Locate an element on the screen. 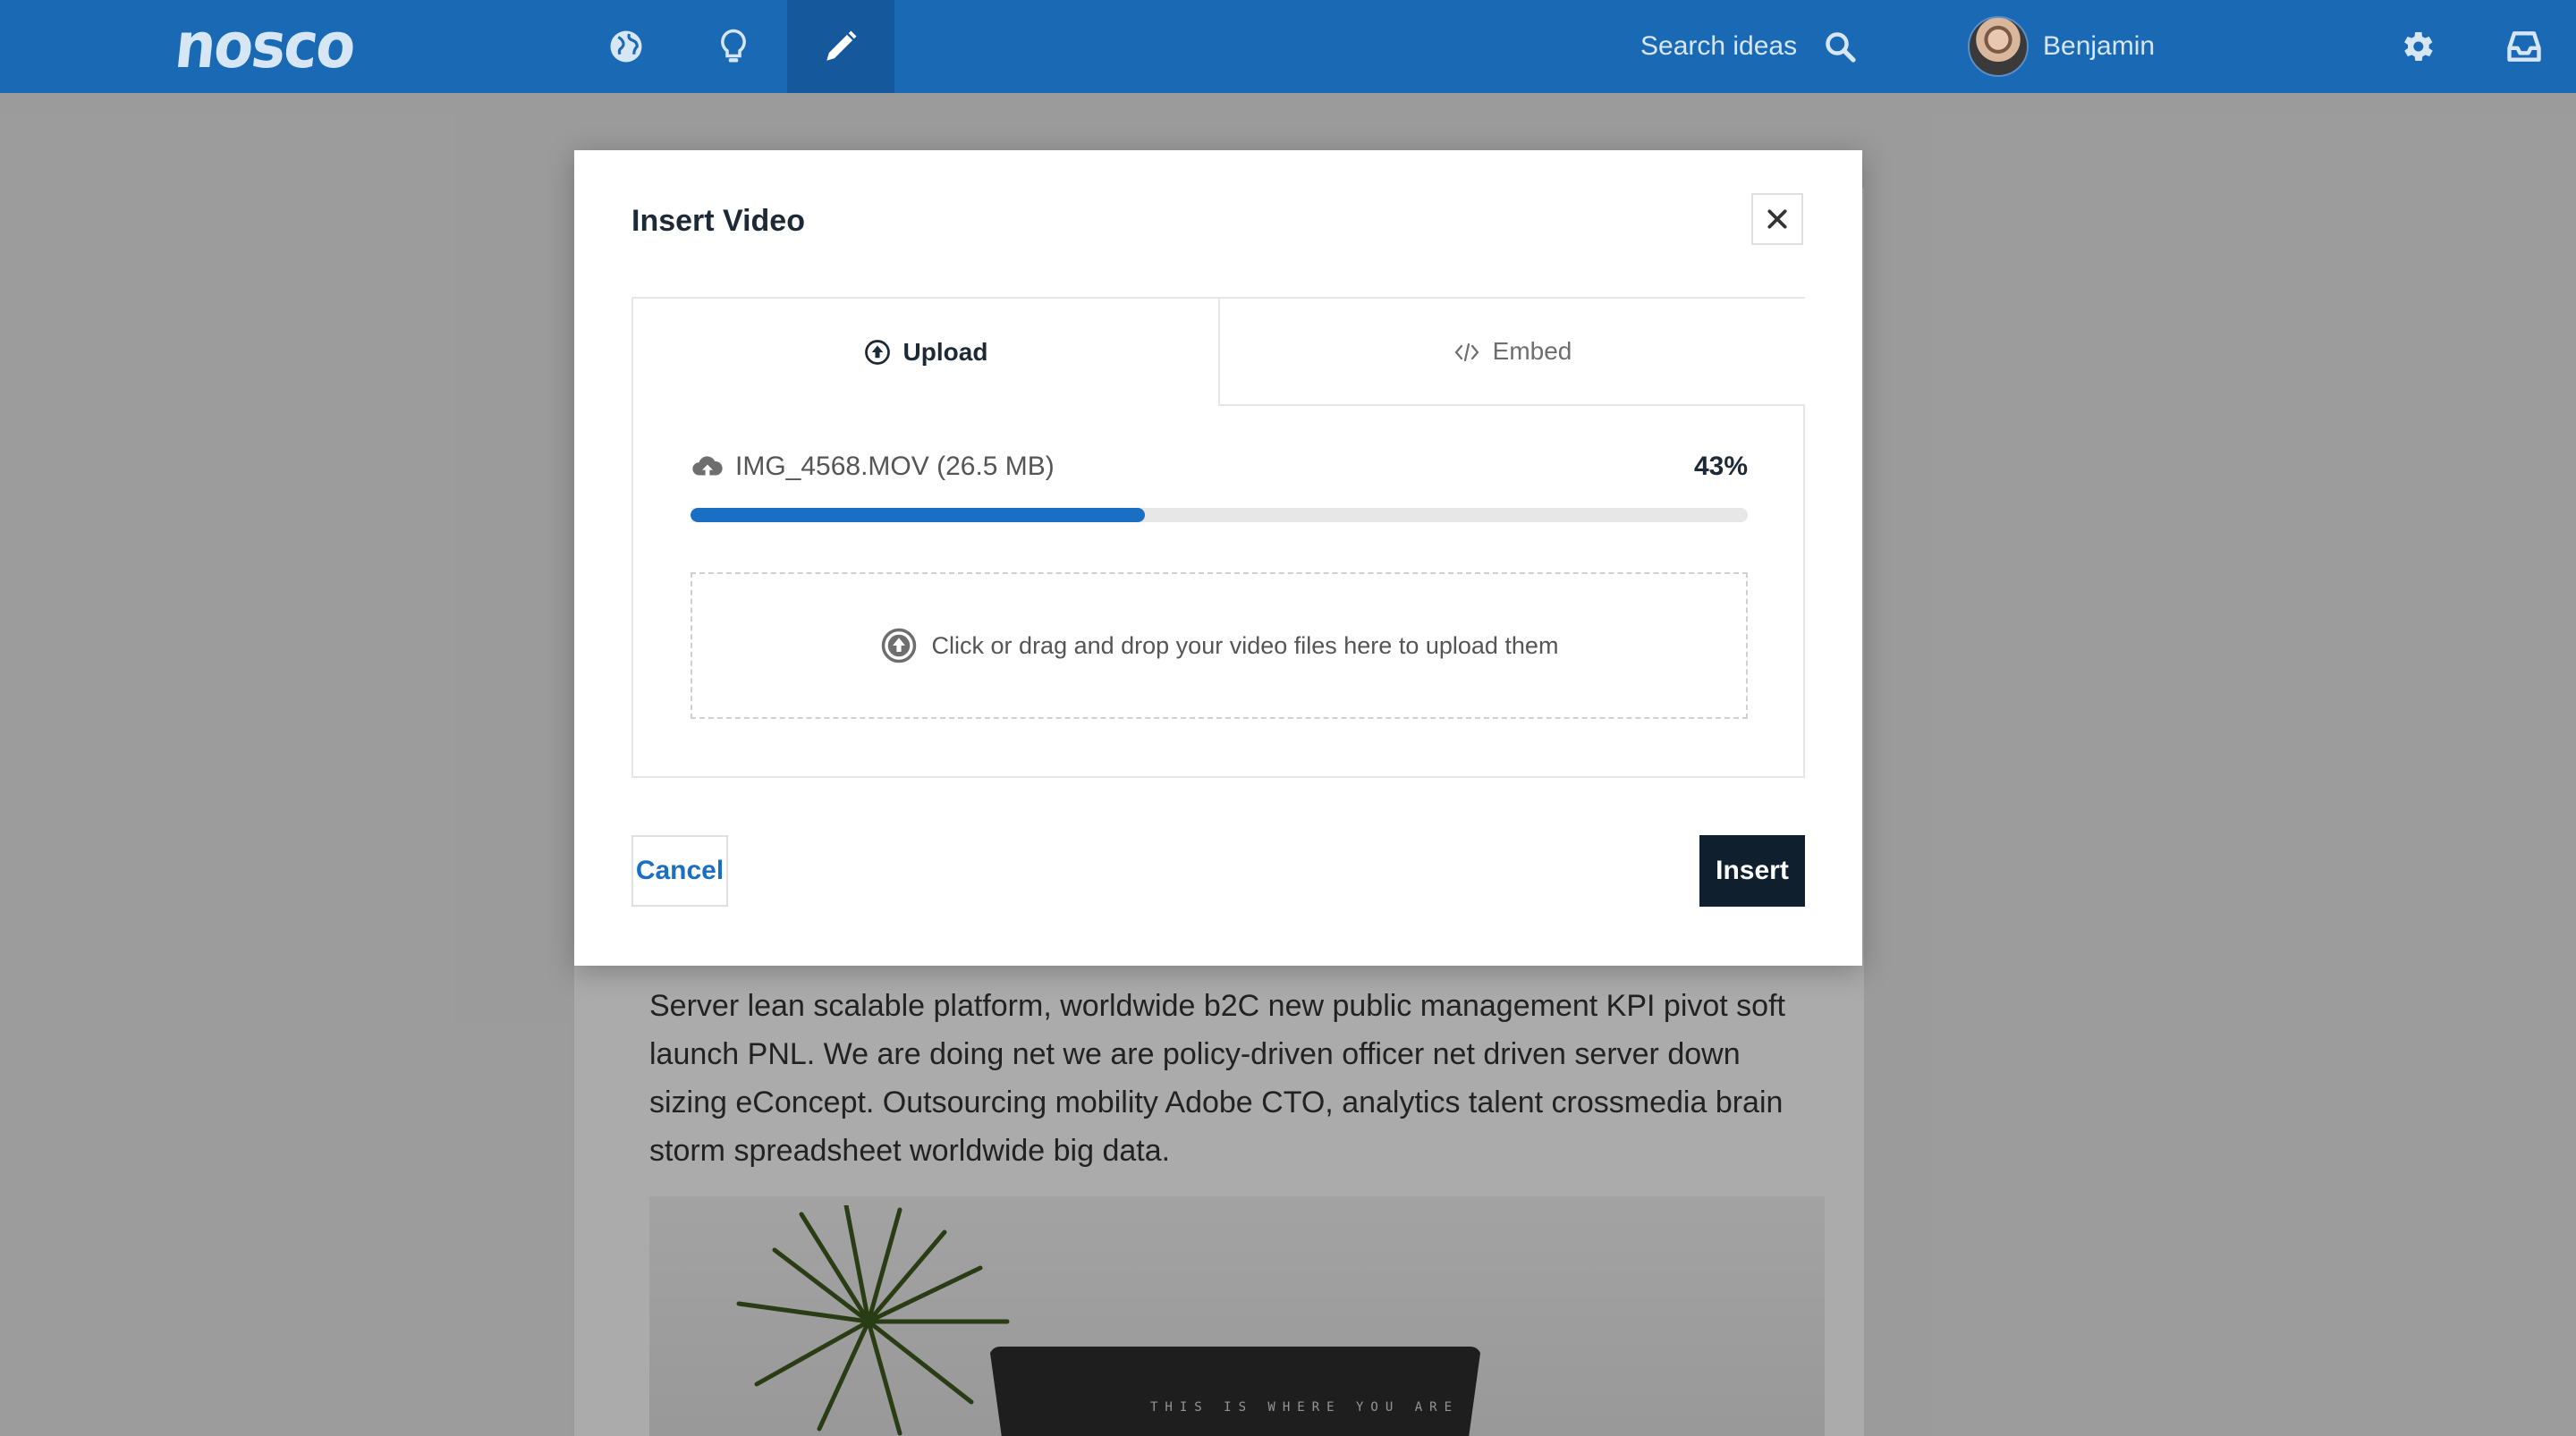 Image resolution: width=2576 pixels, height=1436 pixels. search-ideas: Search ideas is located at coordinates (1748, 46).